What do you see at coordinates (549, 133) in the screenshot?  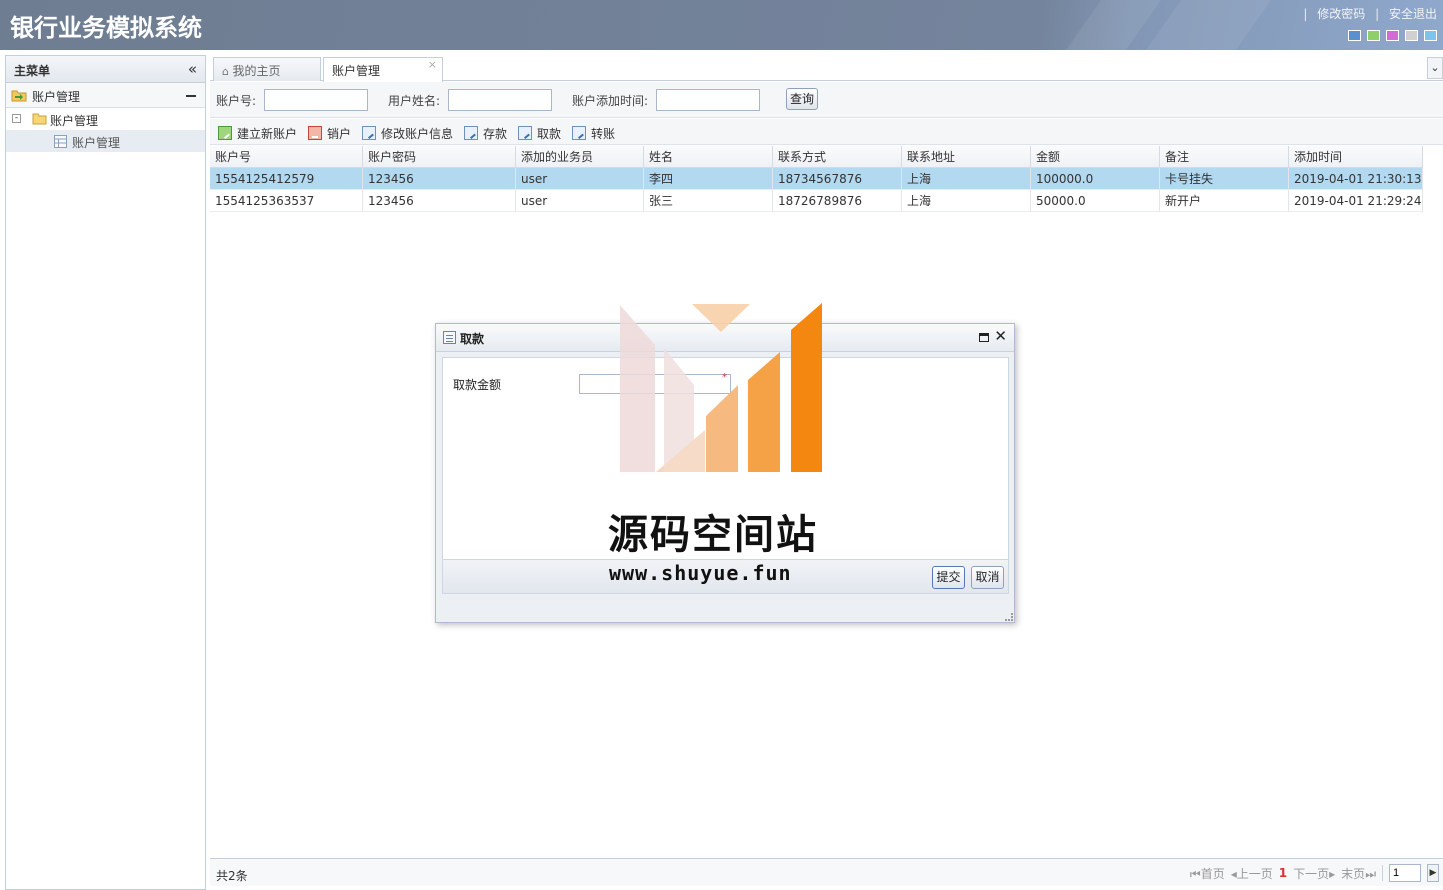 I see `withdraw-label: 取款` at bounding box center [549, 133].